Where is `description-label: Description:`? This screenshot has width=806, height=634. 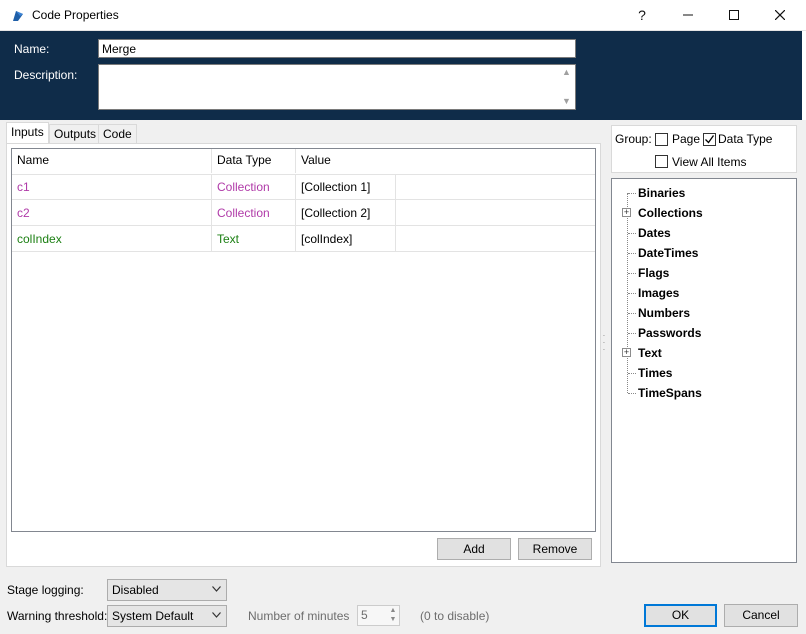
description-label: Description: is located at coordinates (46, 75).